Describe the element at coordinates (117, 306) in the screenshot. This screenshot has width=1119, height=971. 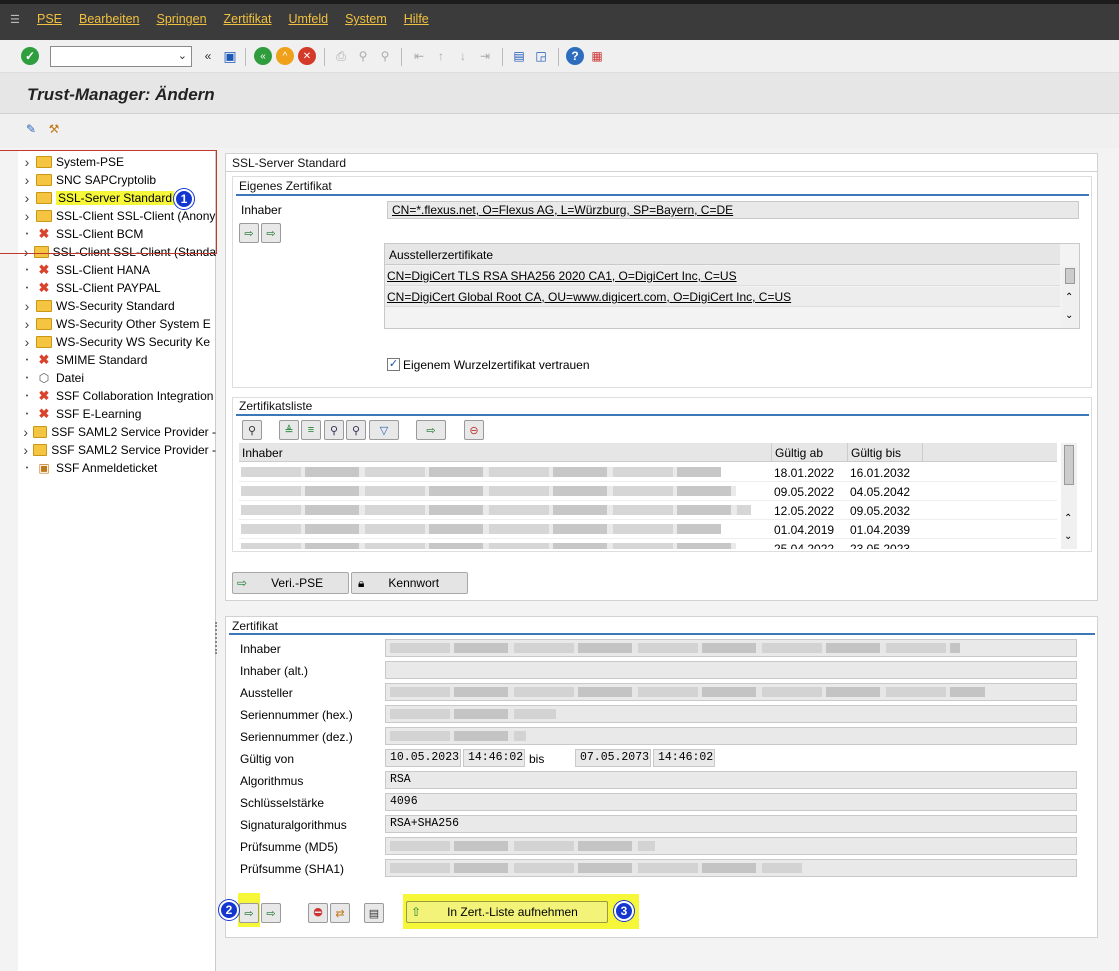
I see `tree-item: › WS-Security Standard` at that location.